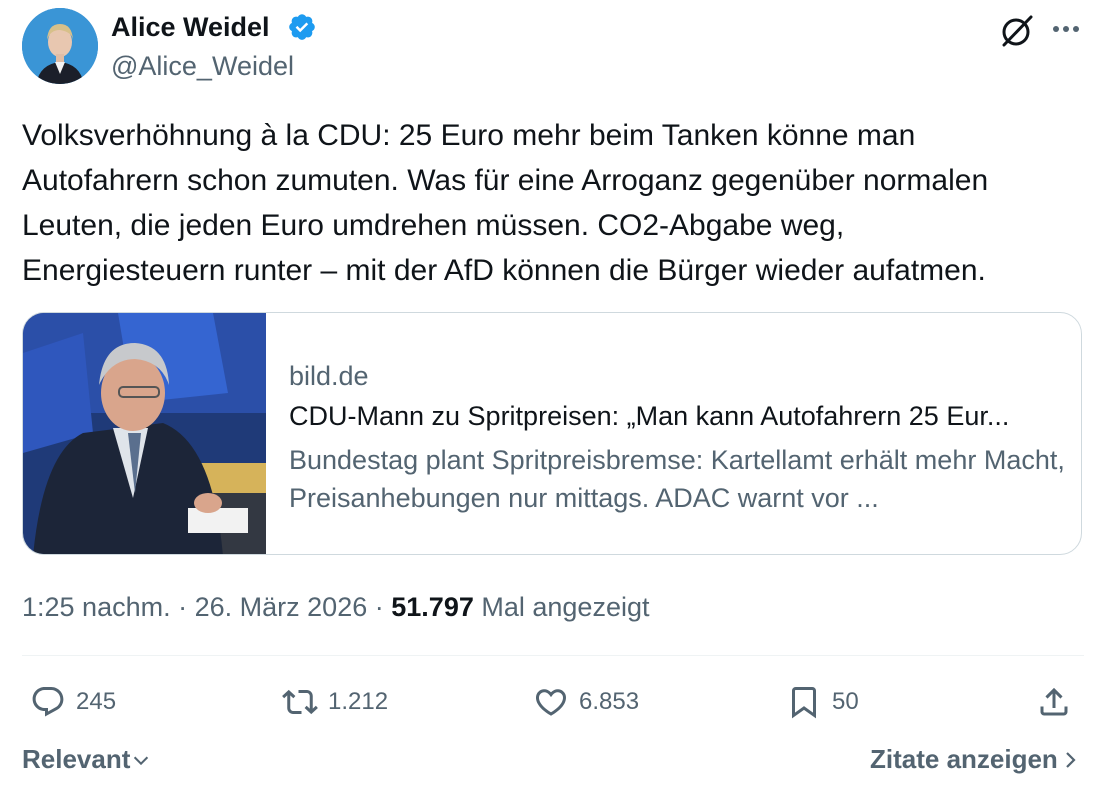 The image size is (1110, 791). I want to click on chevron-right-icon, so click(1071, 759).